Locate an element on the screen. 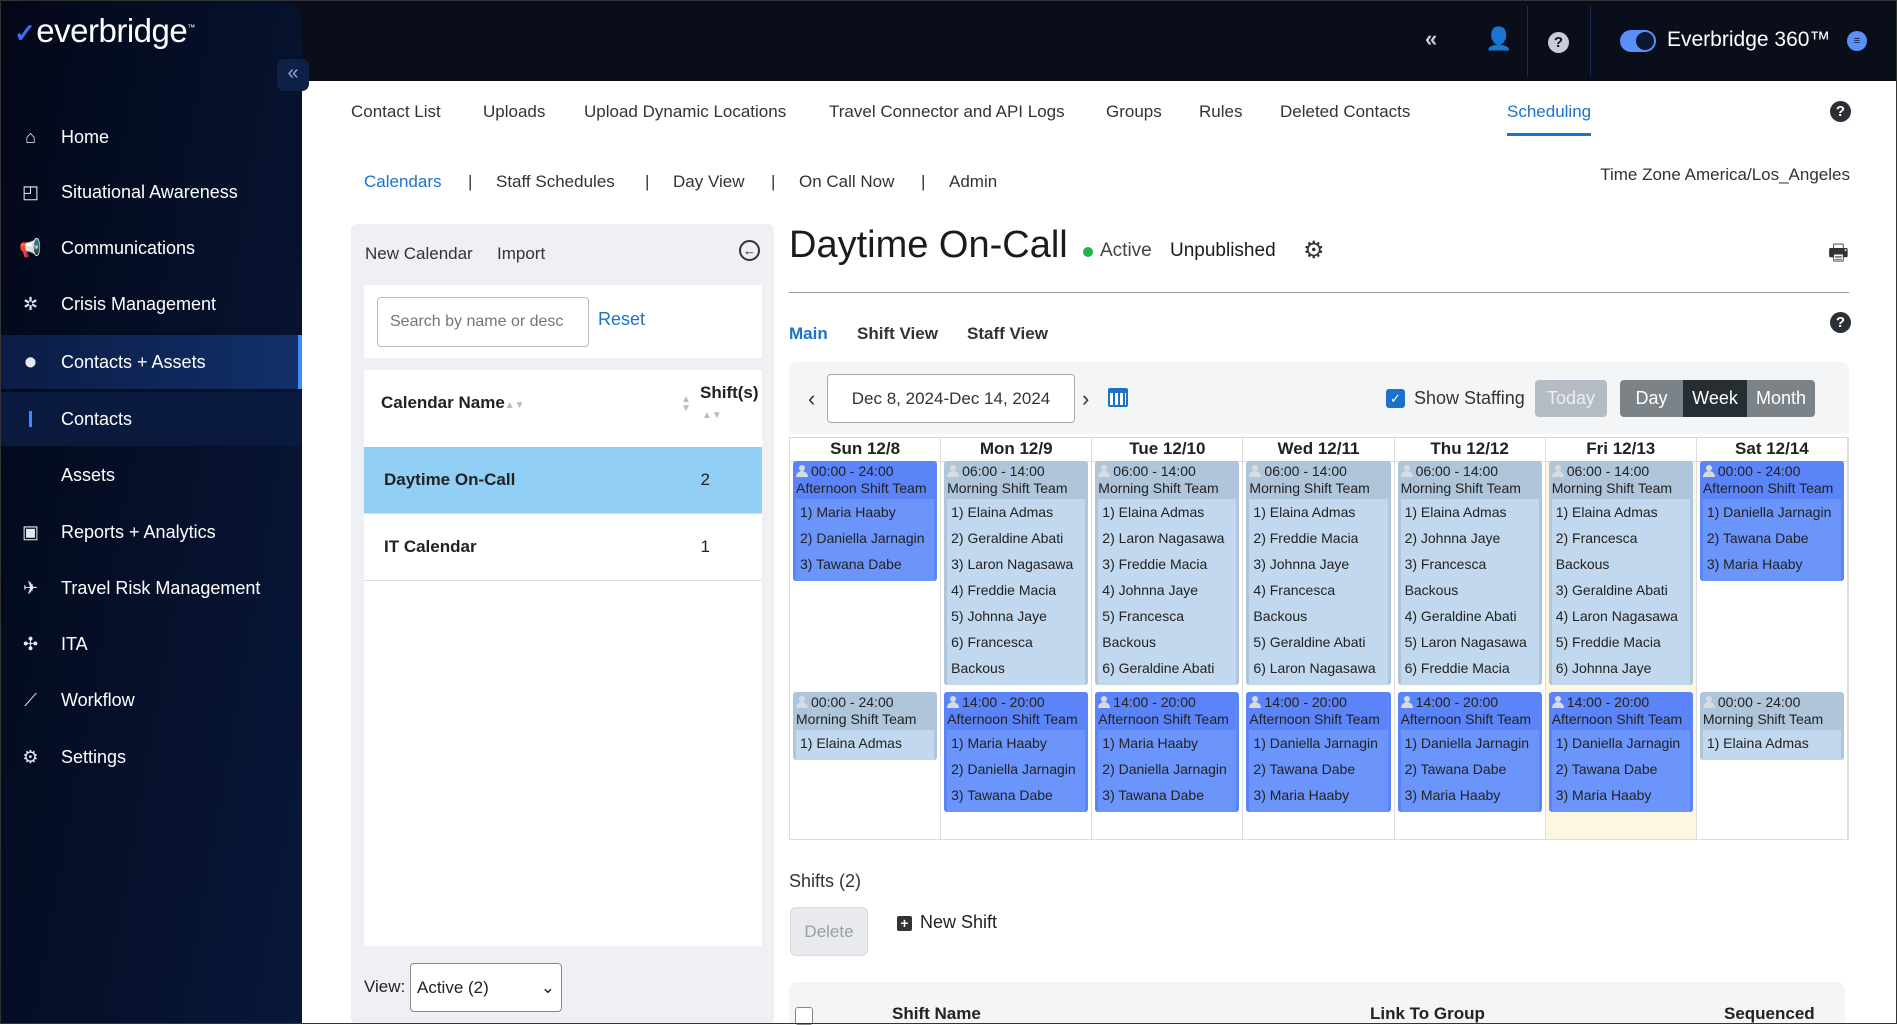  tab-uploads: Uploads is located at coordinates (514, 112).